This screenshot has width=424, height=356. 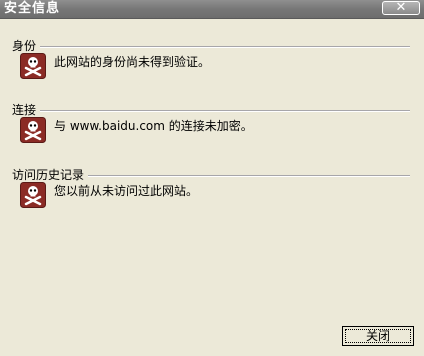 I want to click on close-icon: ✕, so click(x=401, y=7).